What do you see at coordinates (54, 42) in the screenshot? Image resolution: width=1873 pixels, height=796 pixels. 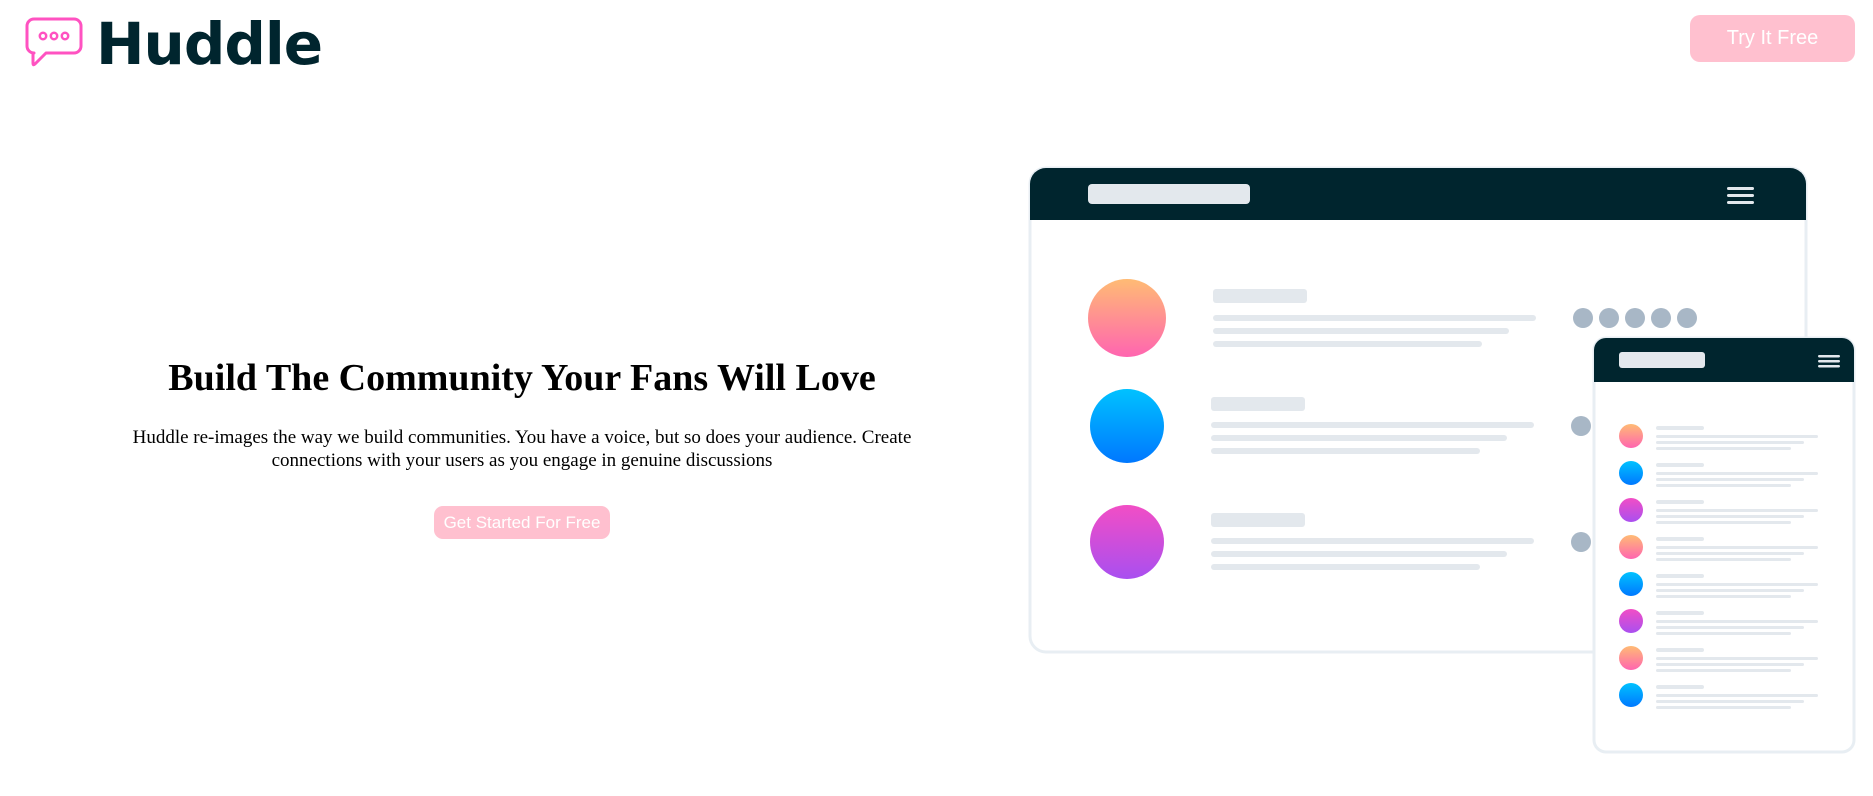 I see `speech-bubble-icon` at bounding box center [54, 42].